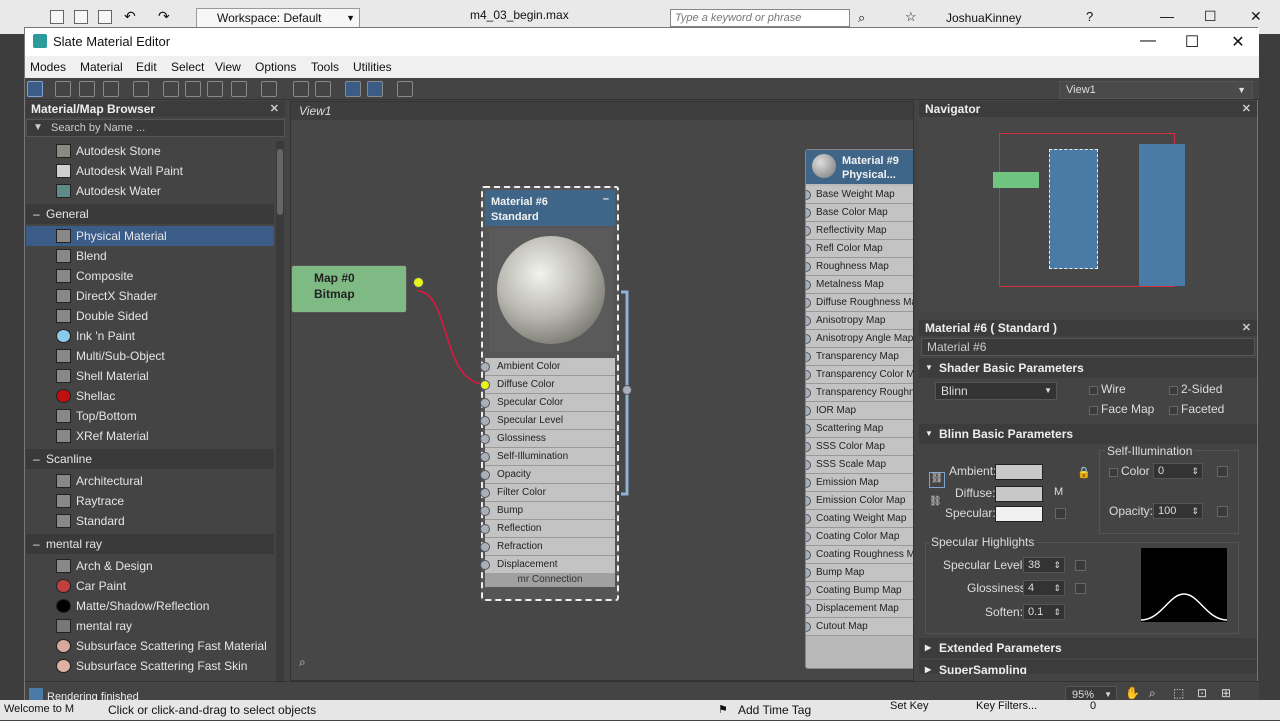 This screenshot has height=721, width=1280. I want to click on list-item: Standard, so click(150, 521).